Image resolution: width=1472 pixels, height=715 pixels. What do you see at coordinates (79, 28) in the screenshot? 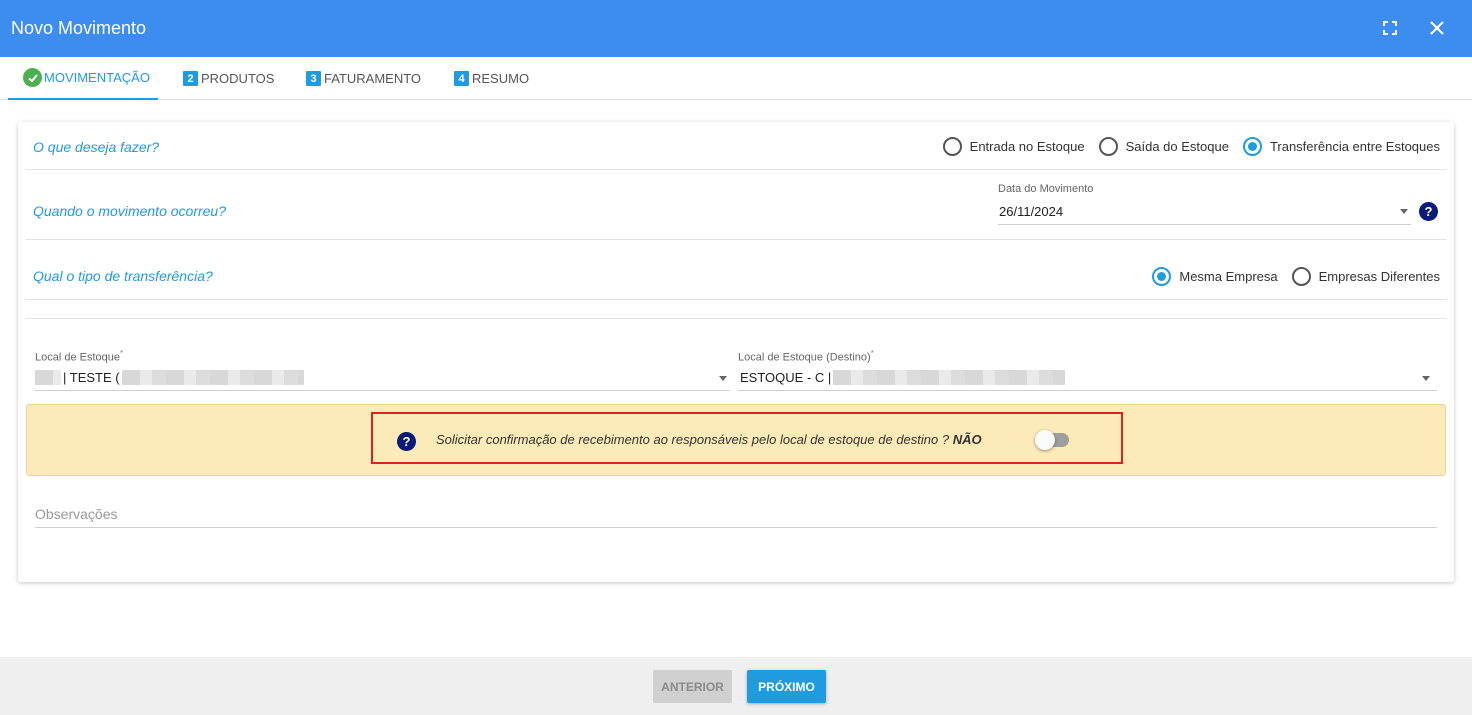
I see `window-title: Novo Movimento` at bounding box center [79, 28].